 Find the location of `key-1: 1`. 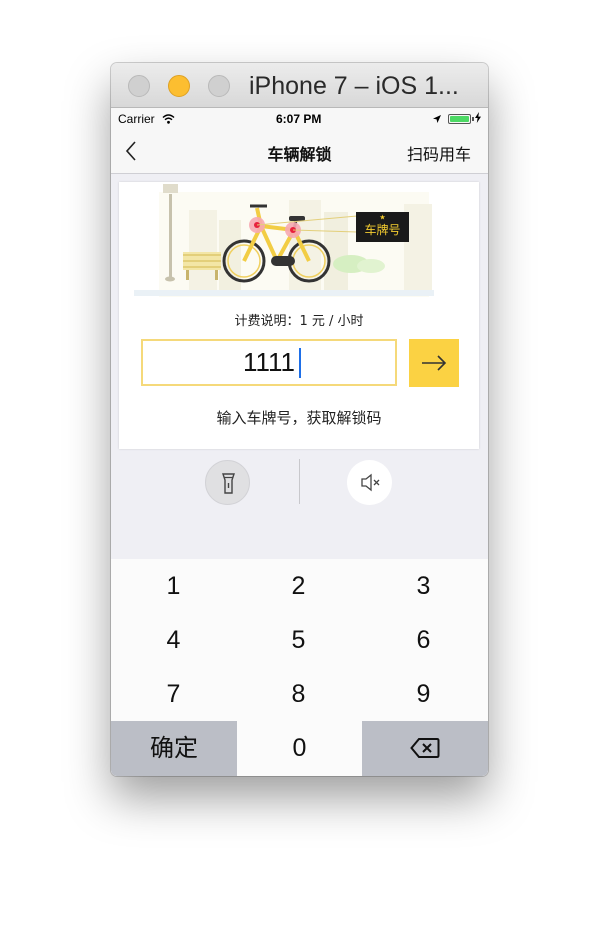

key-1: 1 is located at coordinates (173, 586).